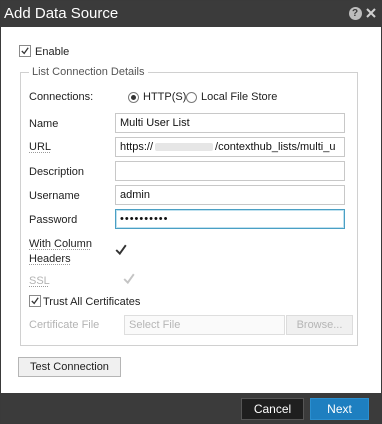 The height and width of the screenshot is (424, 382). I want to click on password-field: ••••••••••, so click(230, 219).